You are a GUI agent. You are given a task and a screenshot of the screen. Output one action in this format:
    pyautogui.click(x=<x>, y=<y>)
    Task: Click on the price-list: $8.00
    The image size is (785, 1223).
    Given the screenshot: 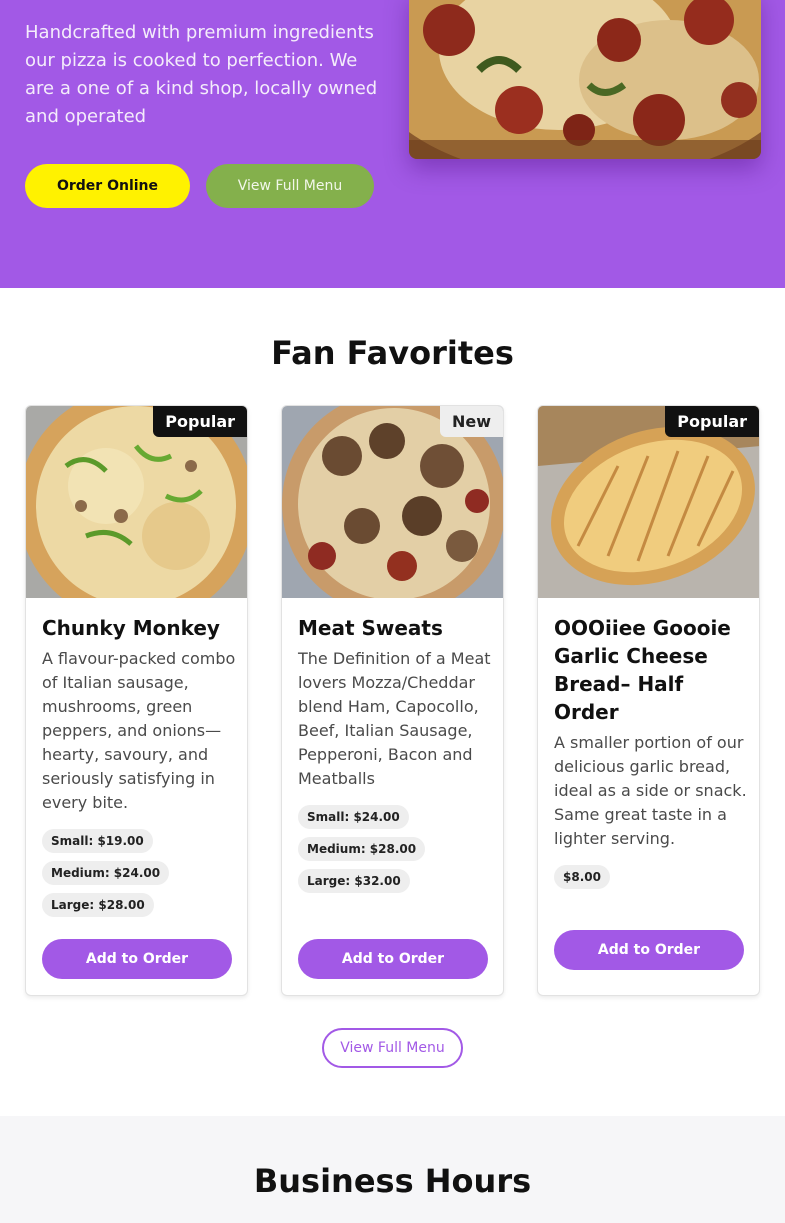 What is the action you would take?
    pyautogui.click(x=651, y=877)
    